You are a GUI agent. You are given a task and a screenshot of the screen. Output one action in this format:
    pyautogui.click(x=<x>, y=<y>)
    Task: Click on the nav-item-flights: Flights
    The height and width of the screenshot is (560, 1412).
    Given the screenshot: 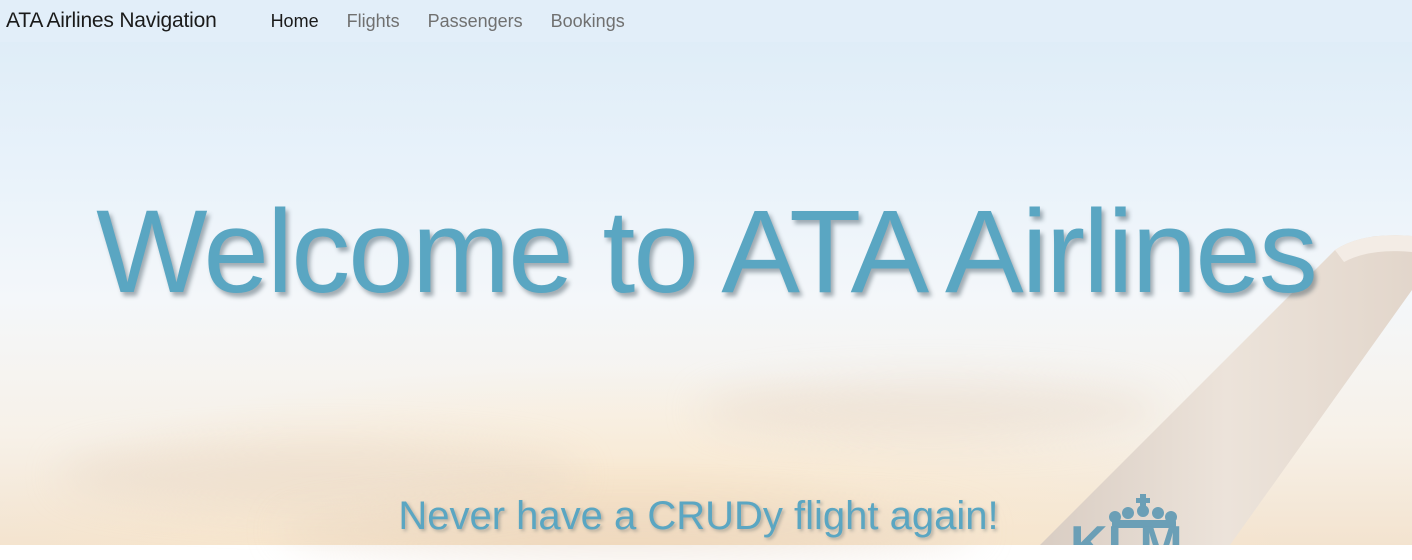 What is the action you would take?
    pyautogui.click(x=373, y=21)
    